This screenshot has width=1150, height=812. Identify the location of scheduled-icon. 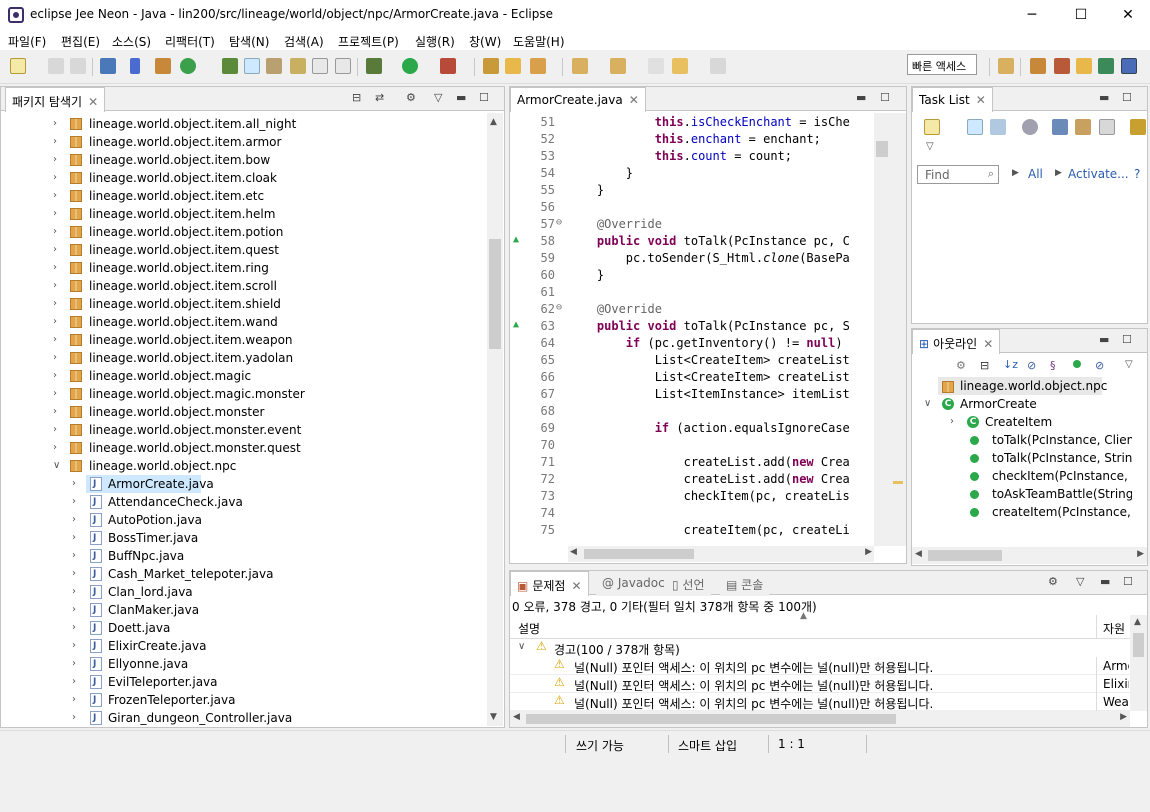
(998, 127).